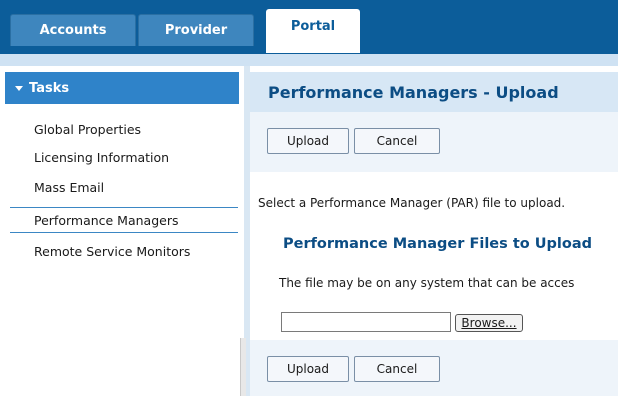 This screenshot has height=396, width=618. I want to click on cancel-button-top: Cancel, so click(397, 141).